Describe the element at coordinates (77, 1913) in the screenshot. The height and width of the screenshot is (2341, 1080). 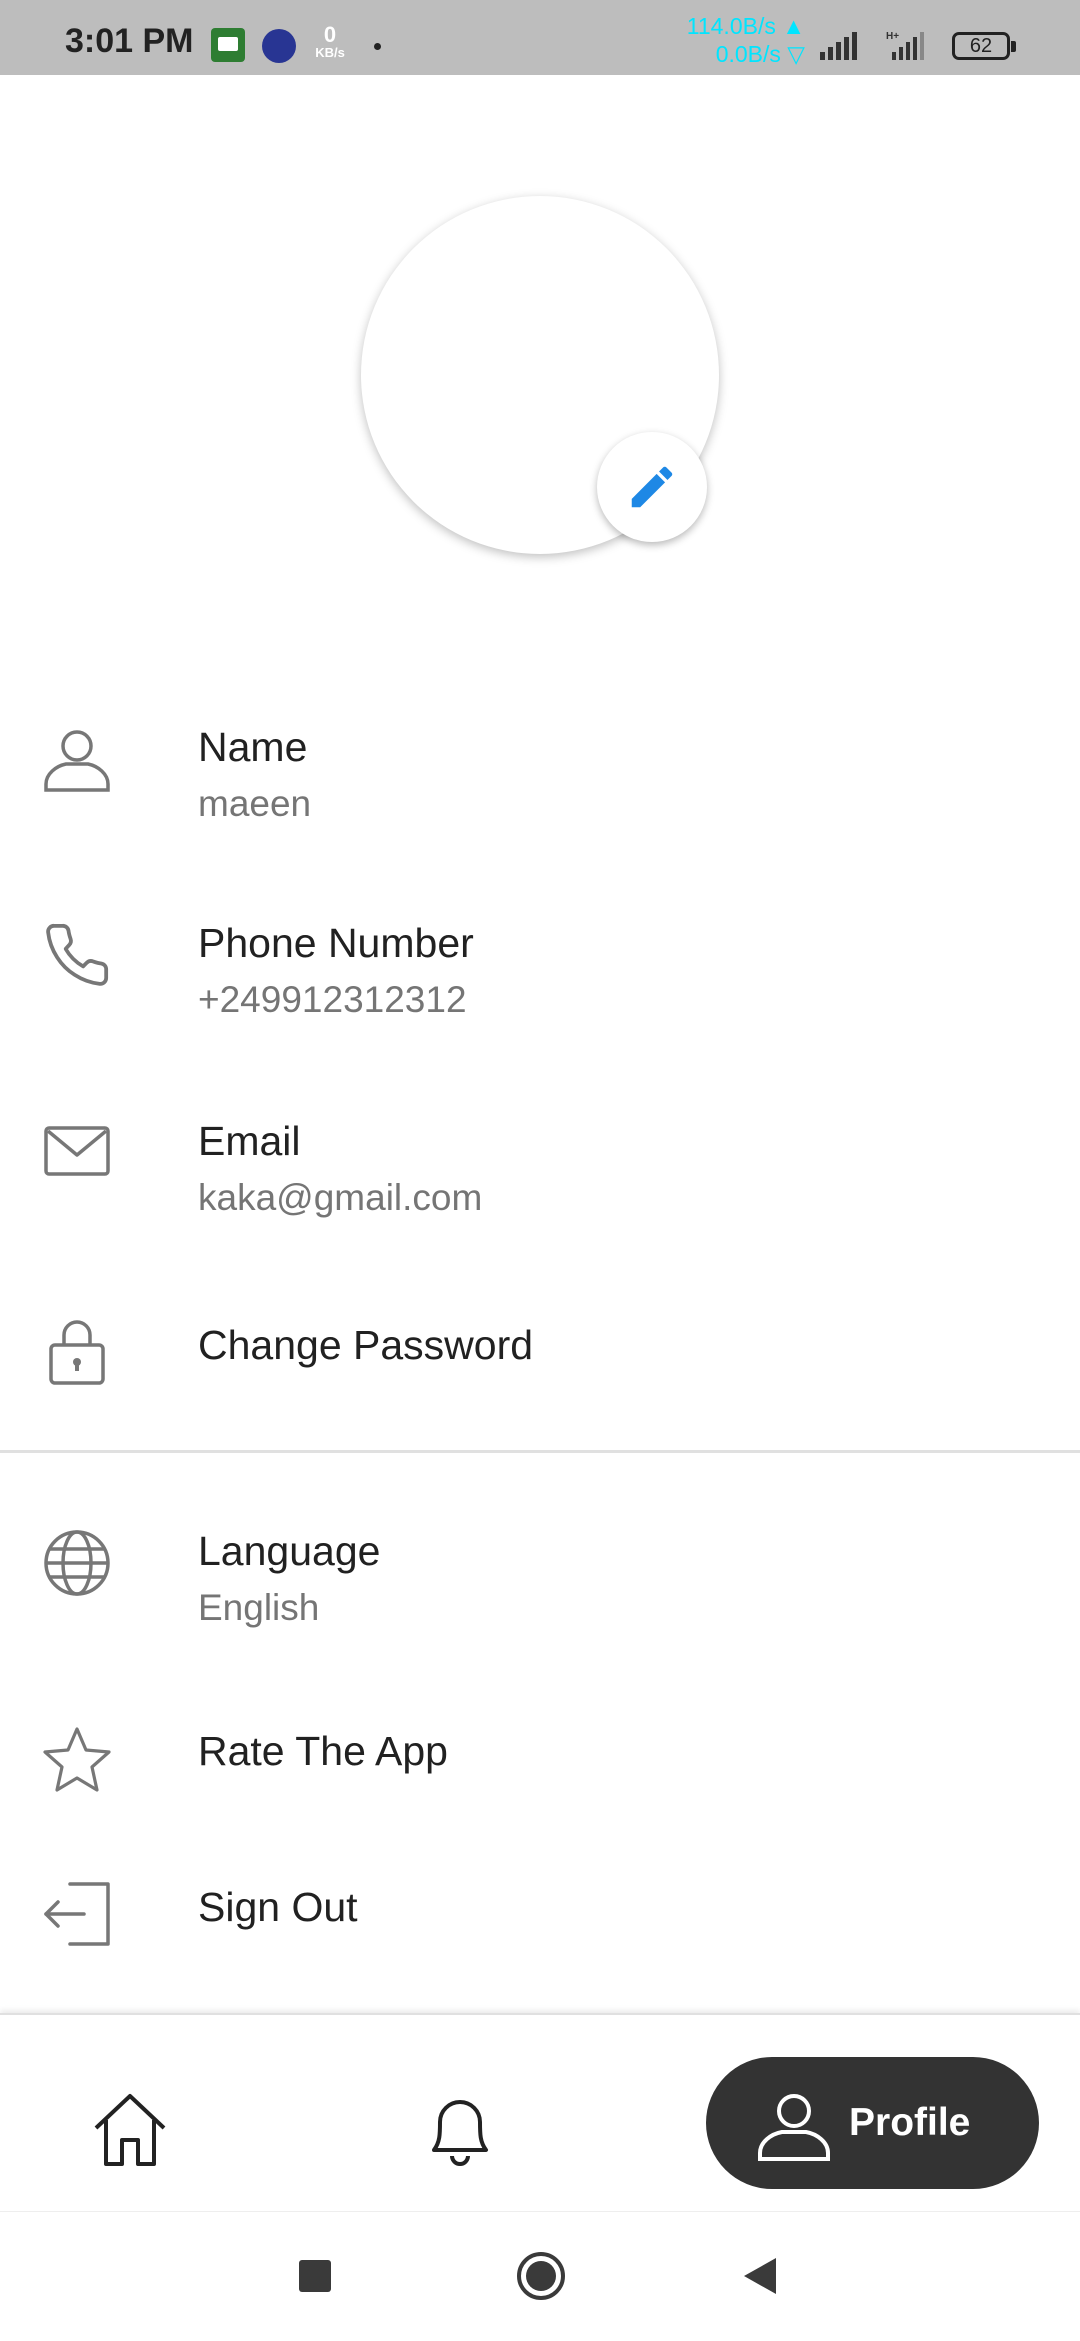
I see `sign-out-icon` at that location.